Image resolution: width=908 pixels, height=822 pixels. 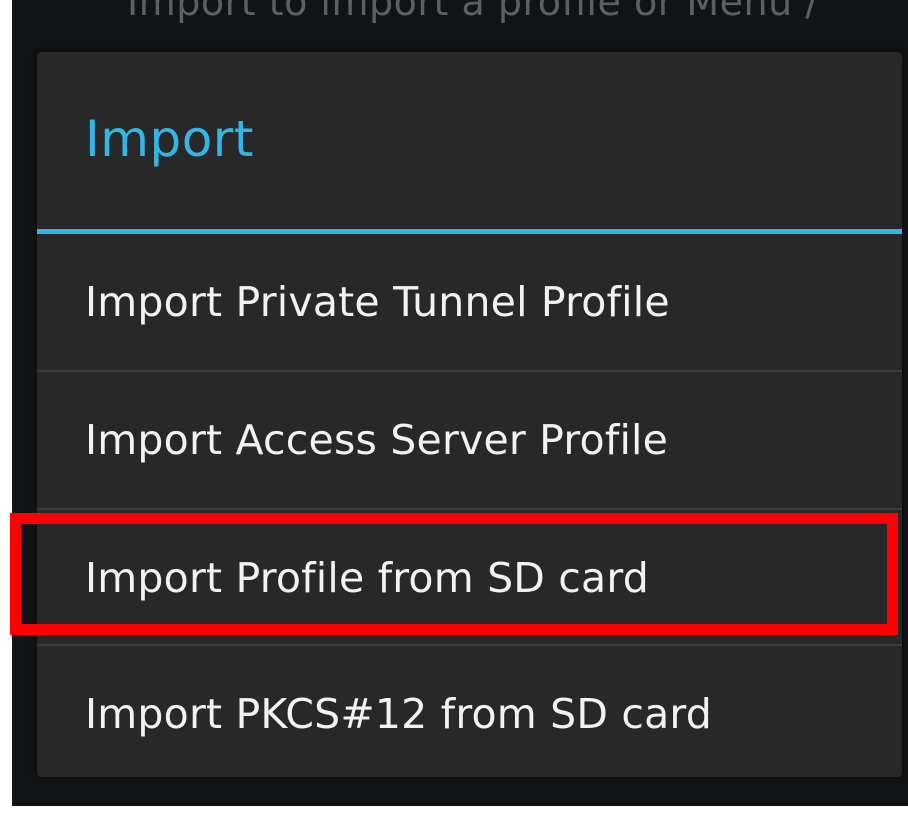 I want to click on background-hint-text: Import to import a profile or Menu /, so click(x=473, y=12).